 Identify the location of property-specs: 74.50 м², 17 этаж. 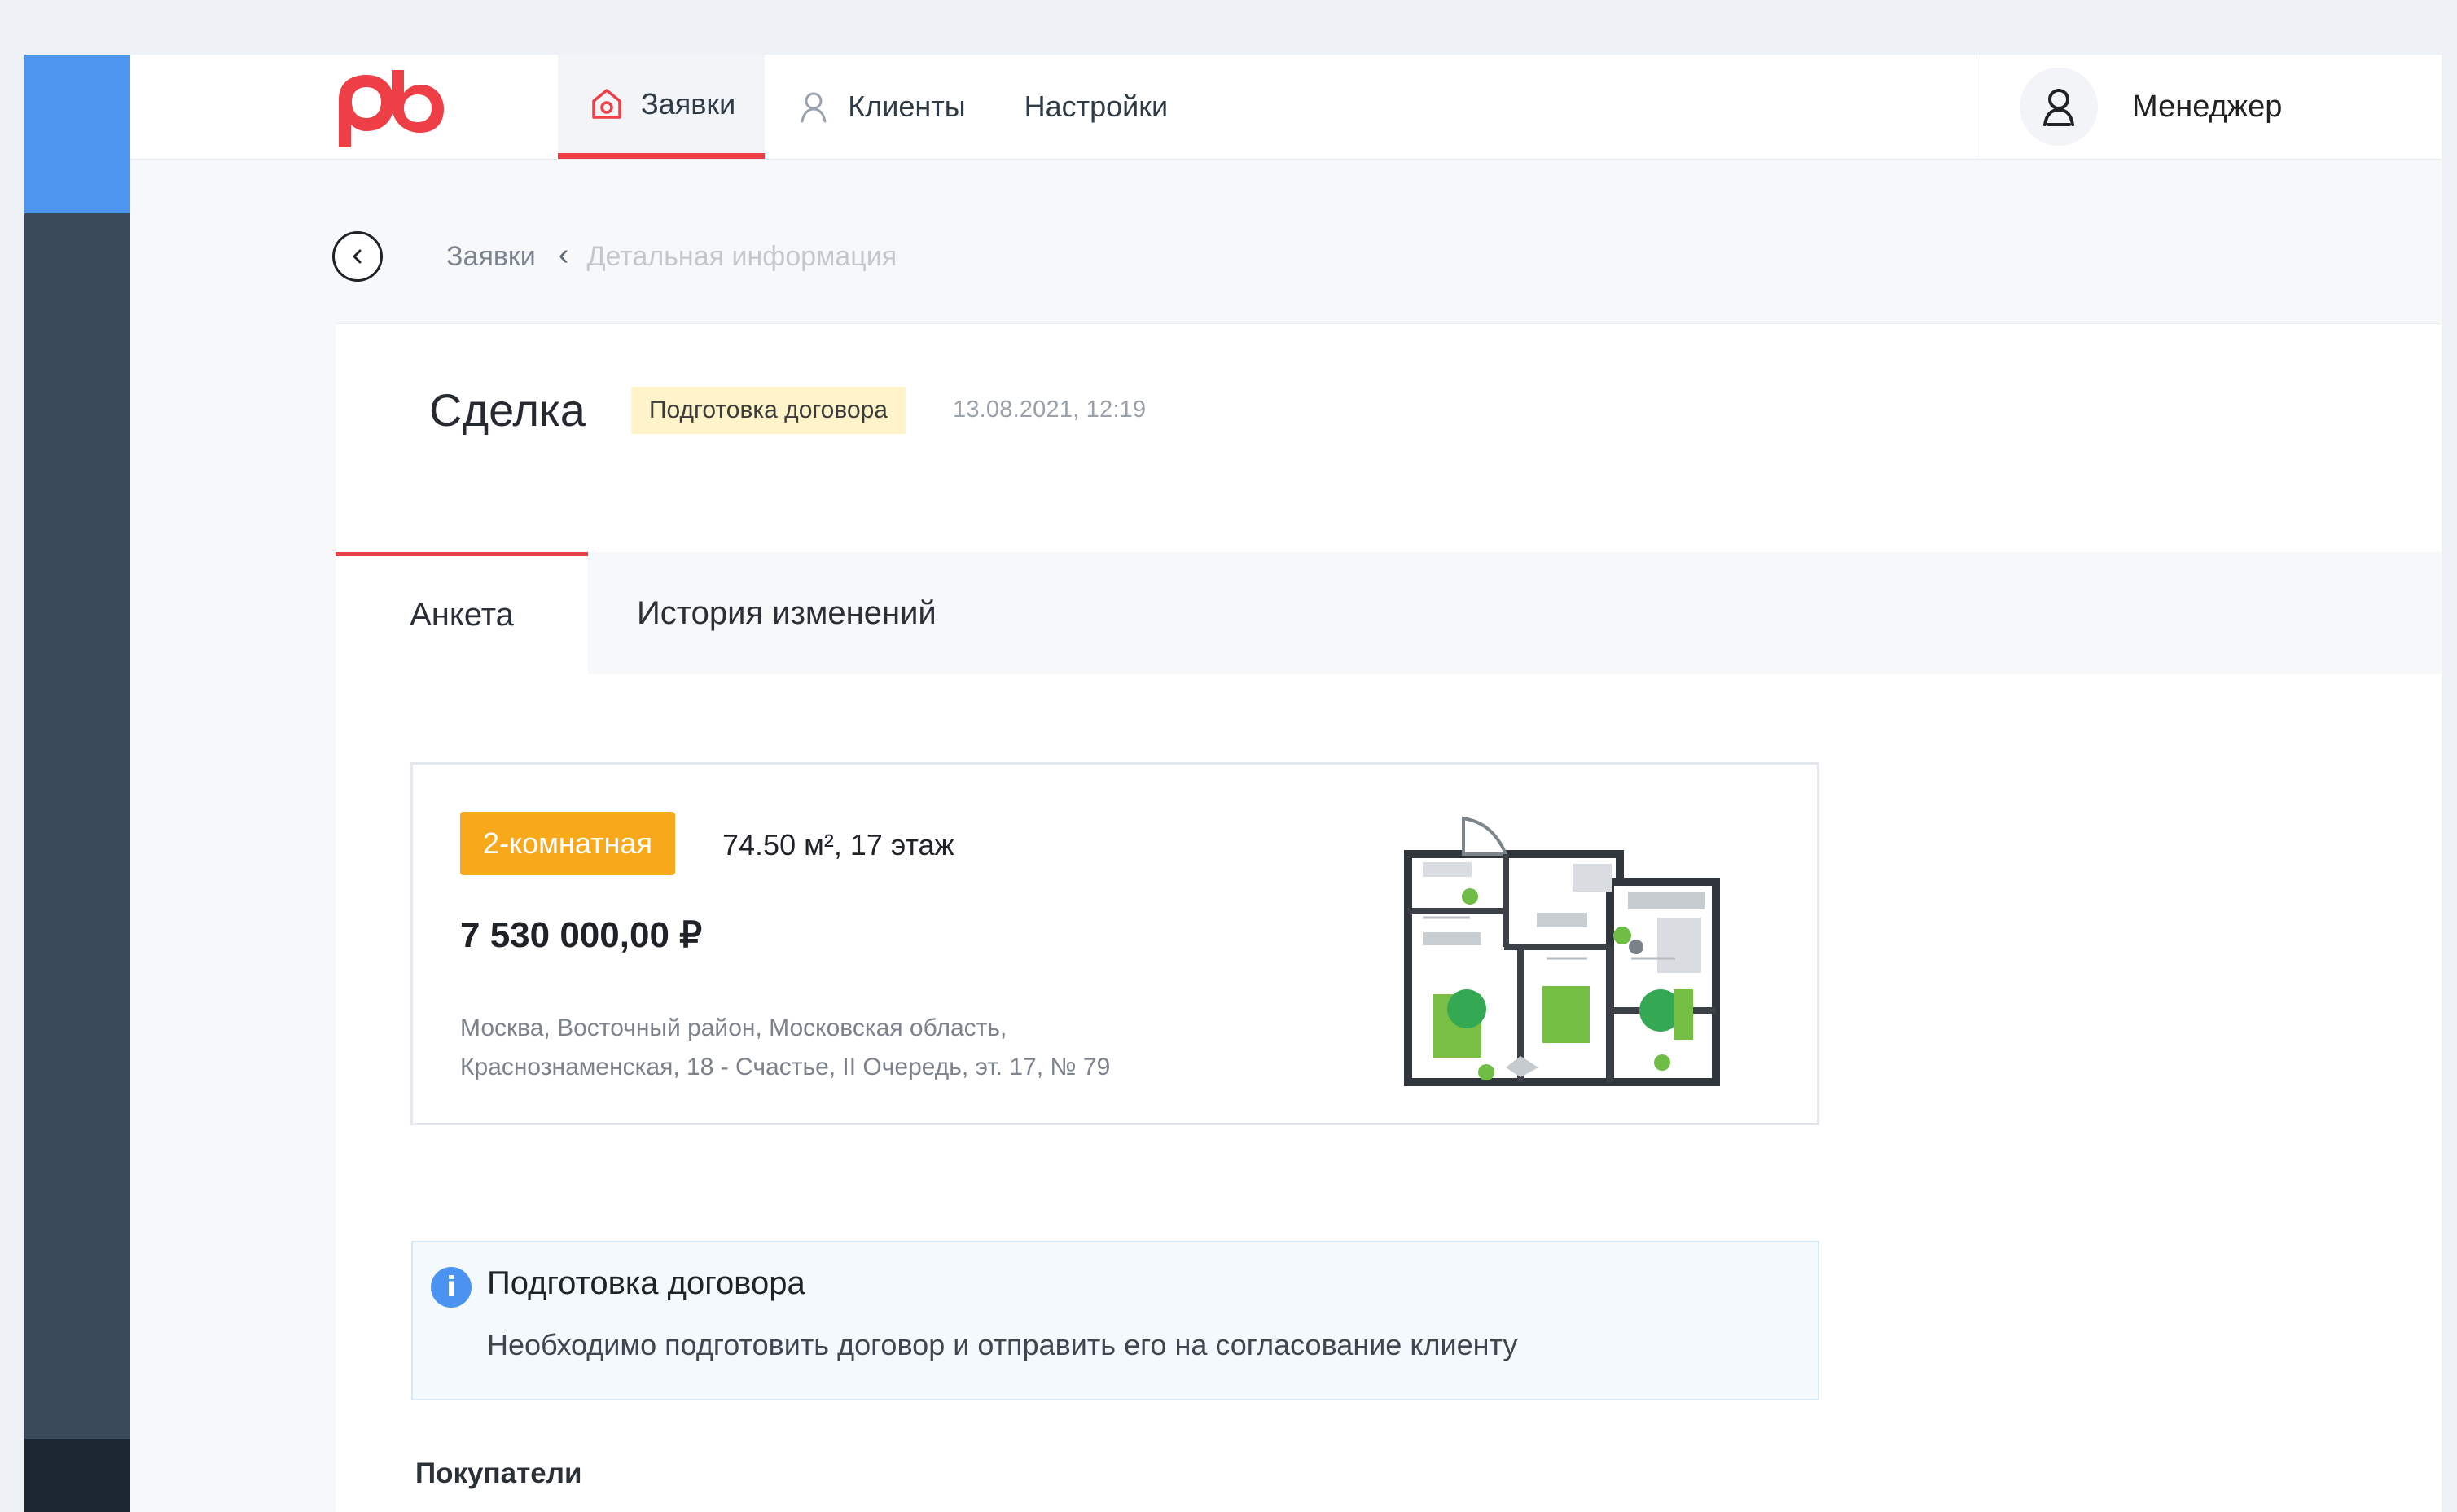
(838, 845).